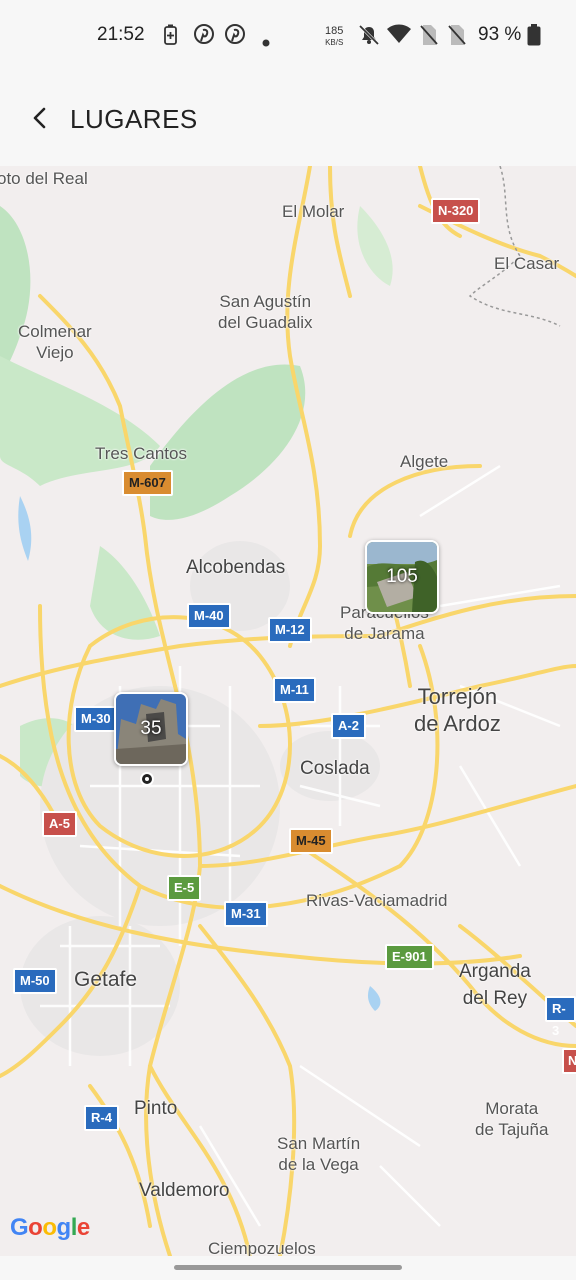 The height and width of the screenshot is (1280, 576). Describe the element at coordinates (294, 690) in the screenshot. I see `road-shield: M-11` at that location.